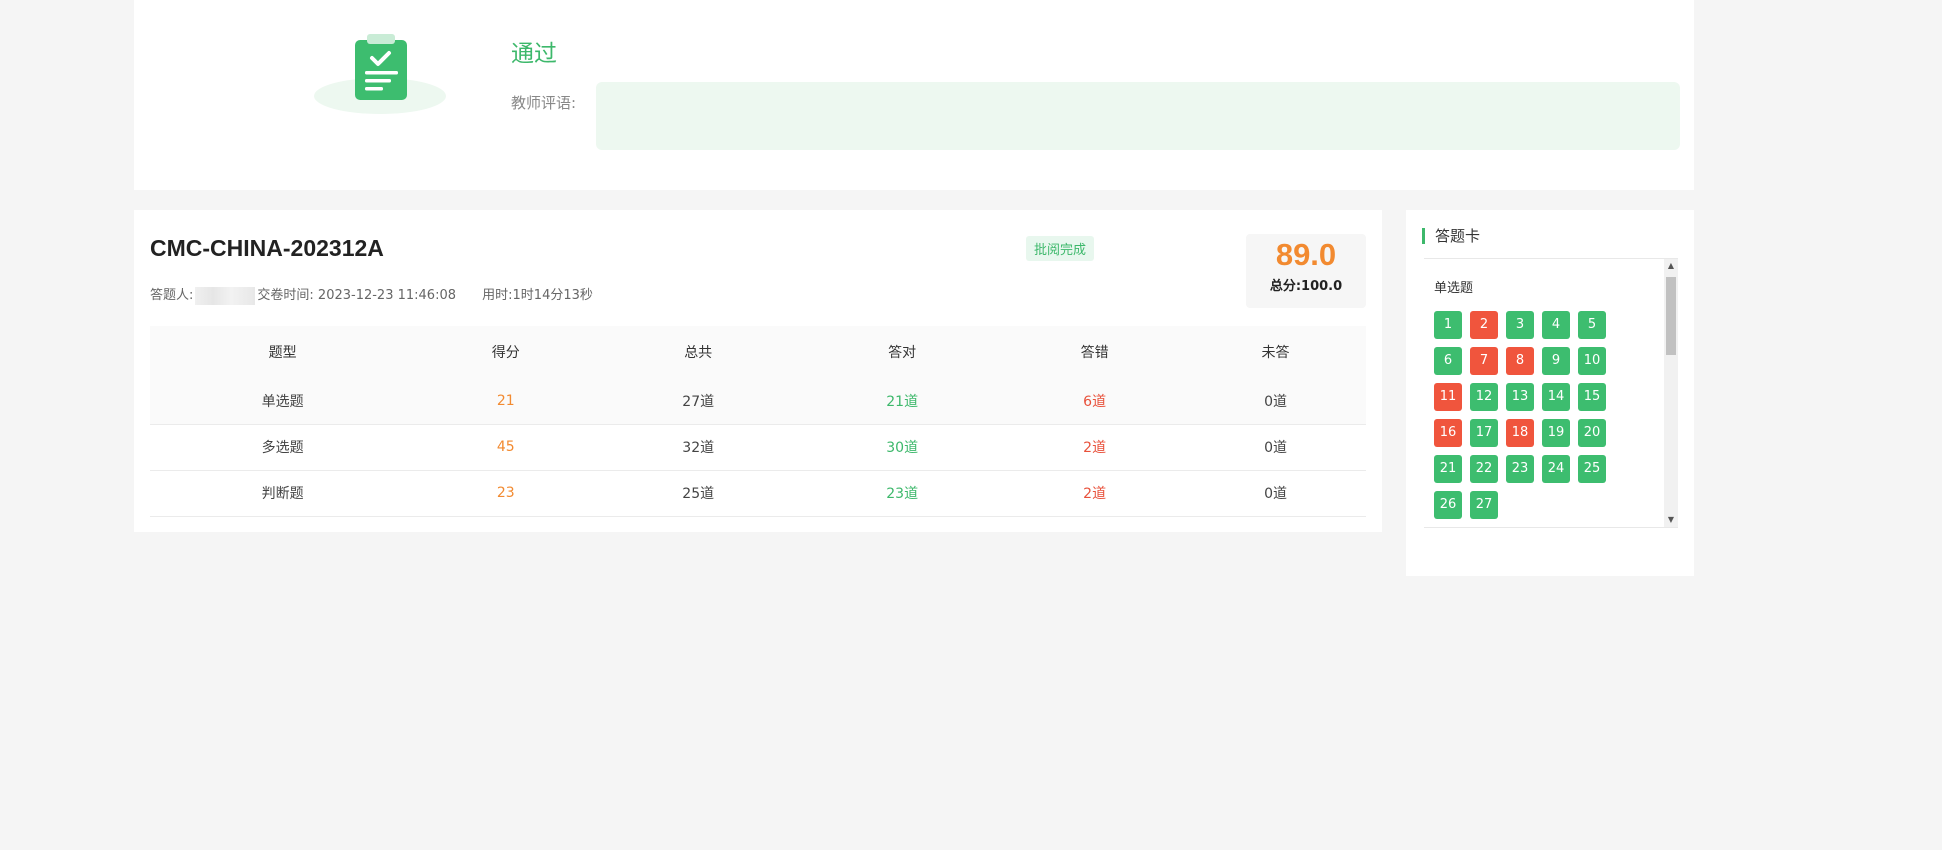 The width and height of the screenshot is (1942, 850). I want to click on table-row: 单选题 21 27道 21道 6道 0道, so click(758, 401).